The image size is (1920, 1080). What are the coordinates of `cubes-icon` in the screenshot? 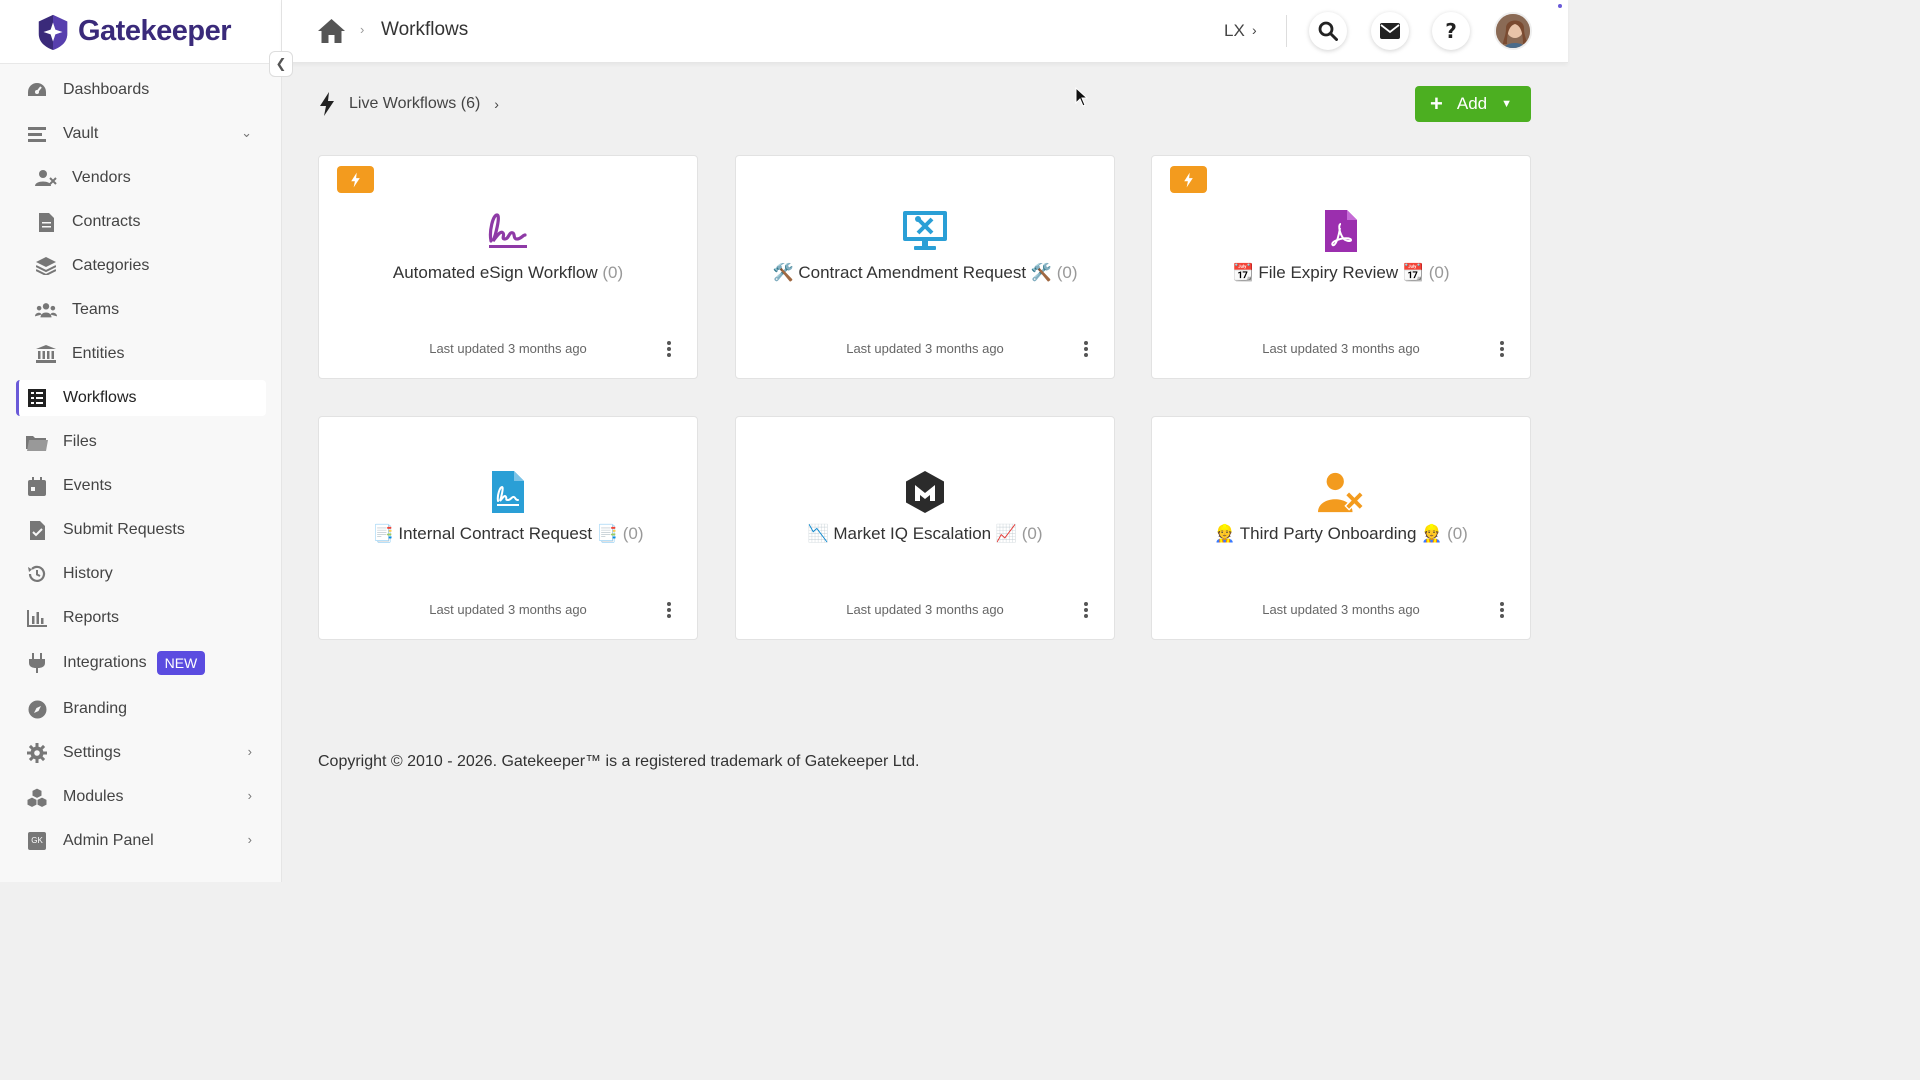 It's located at (37, 797).